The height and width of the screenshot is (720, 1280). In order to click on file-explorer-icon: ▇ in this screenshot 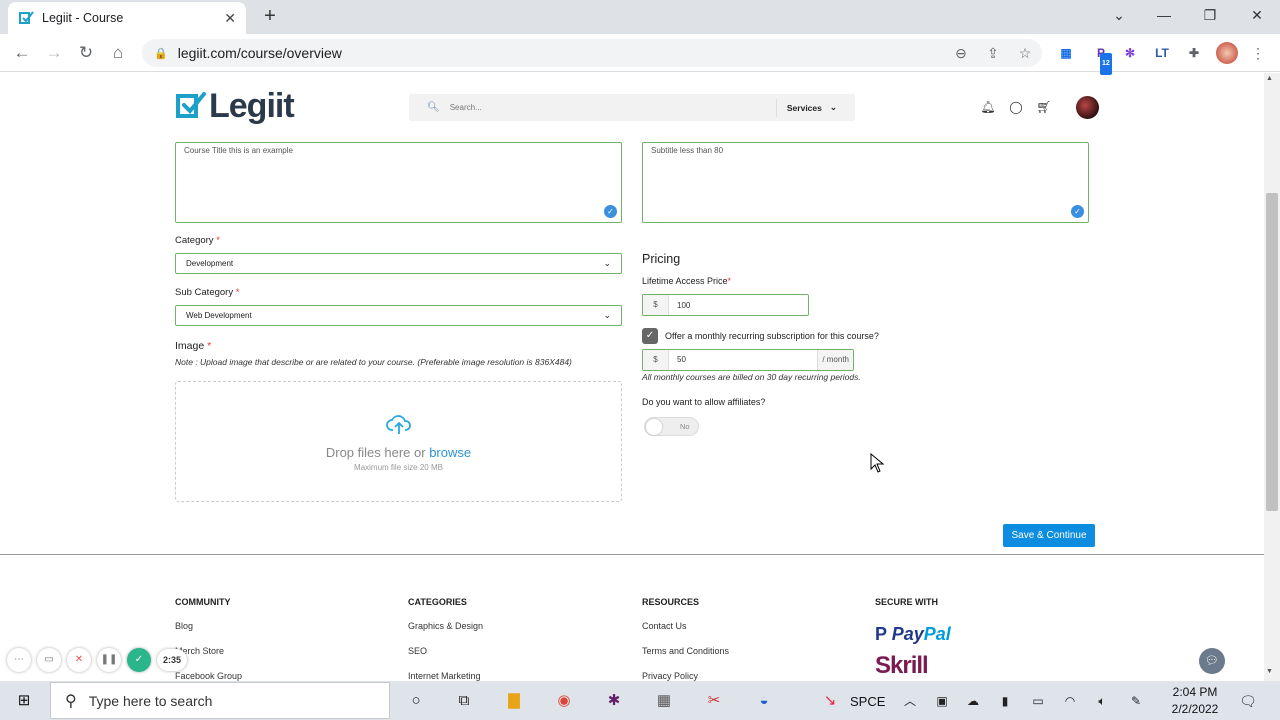, I will do `click(514, 701)`.